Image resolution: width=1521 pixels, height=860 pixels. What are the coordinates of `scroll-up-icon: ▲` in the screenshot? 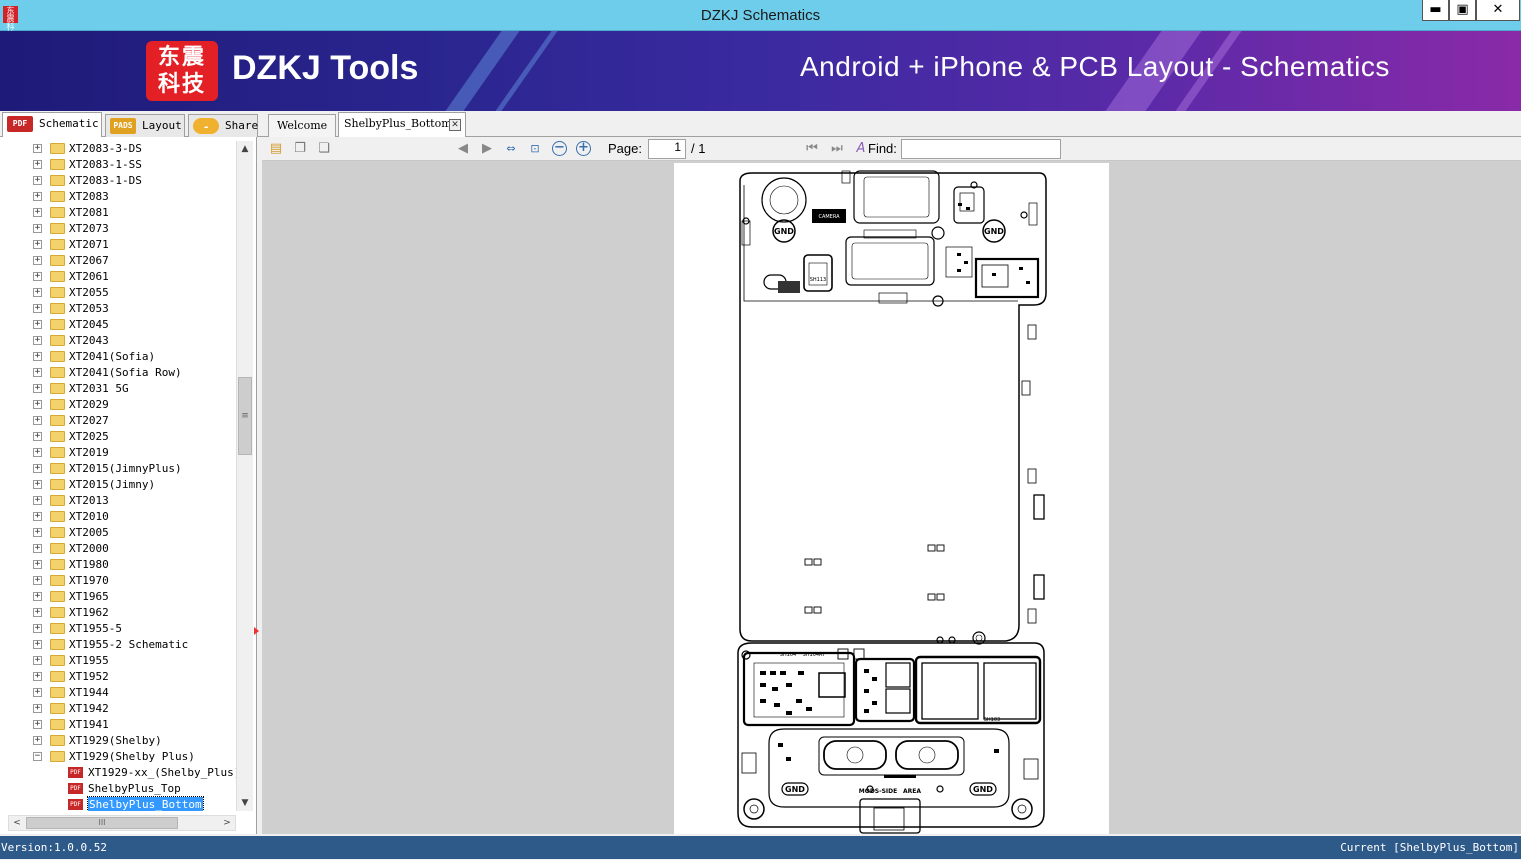 It's located at (245, 149).